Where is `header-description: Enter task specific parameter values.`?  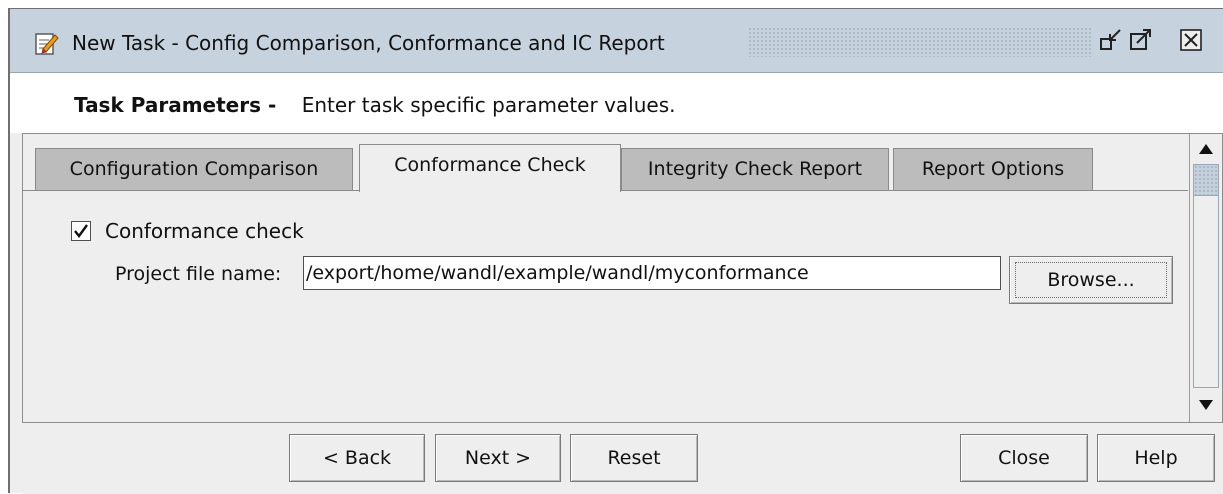 header-description: Enter task specific parameter values. is located at coordinates (488, 105).